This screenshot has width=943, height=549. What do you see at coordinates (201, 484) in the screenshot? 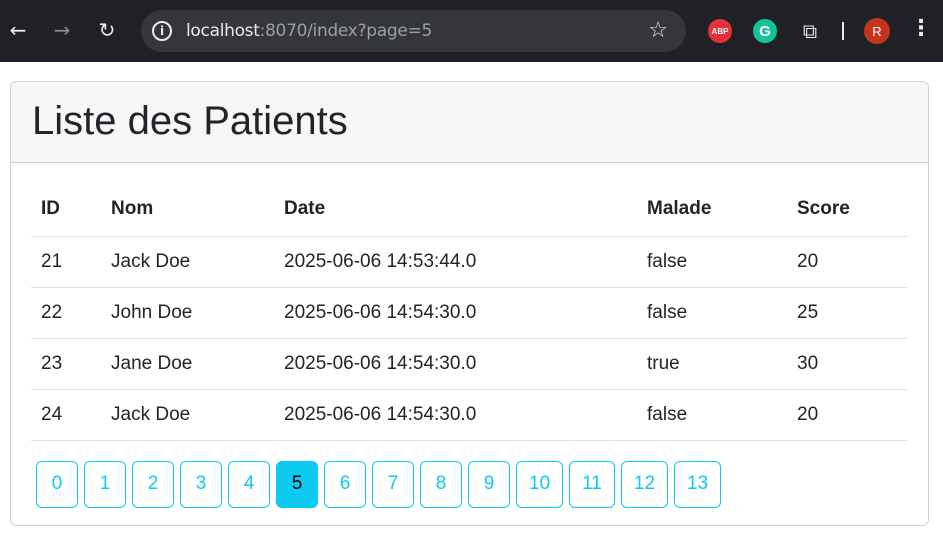
I see `page-link-3: 3` at bounding box center [201, 484].